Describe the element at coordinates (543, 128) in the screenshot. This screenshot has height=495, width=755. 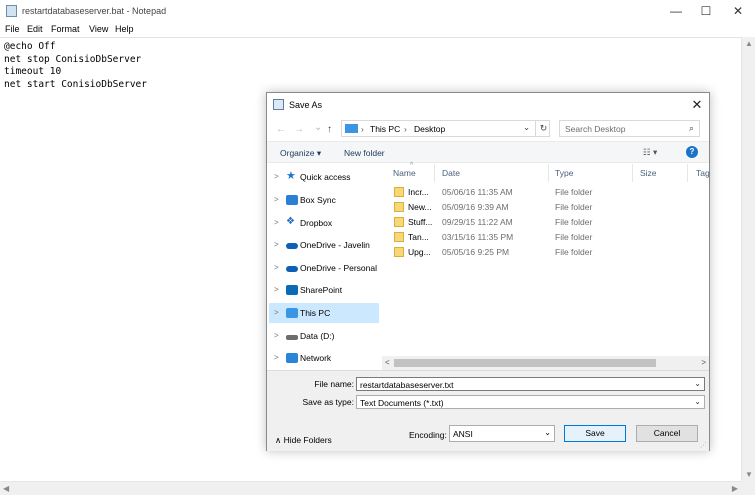
I see `refresh-button: ↻` at that location.